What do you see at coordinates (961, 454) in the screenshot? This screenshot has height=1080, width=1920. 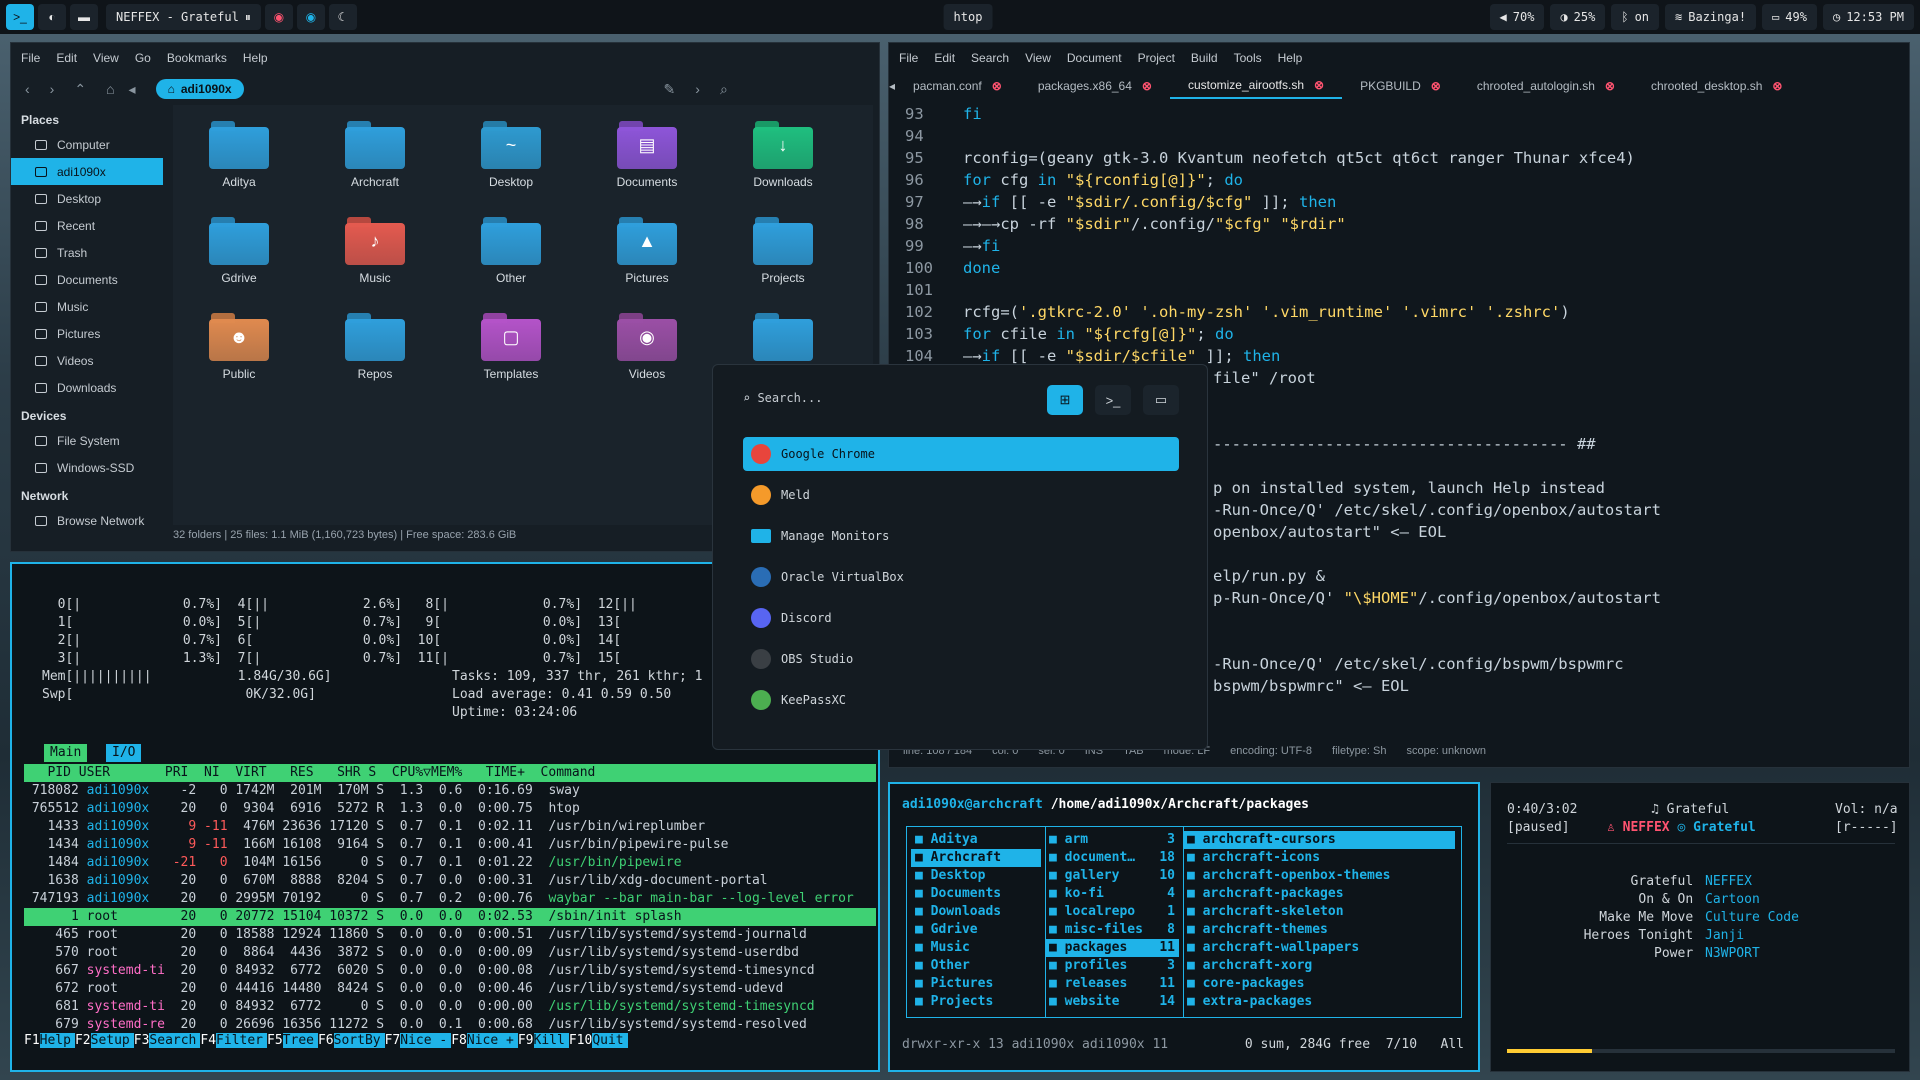 I see `launcher-item-0: Google Chrome` at bounding box center [961, 454].